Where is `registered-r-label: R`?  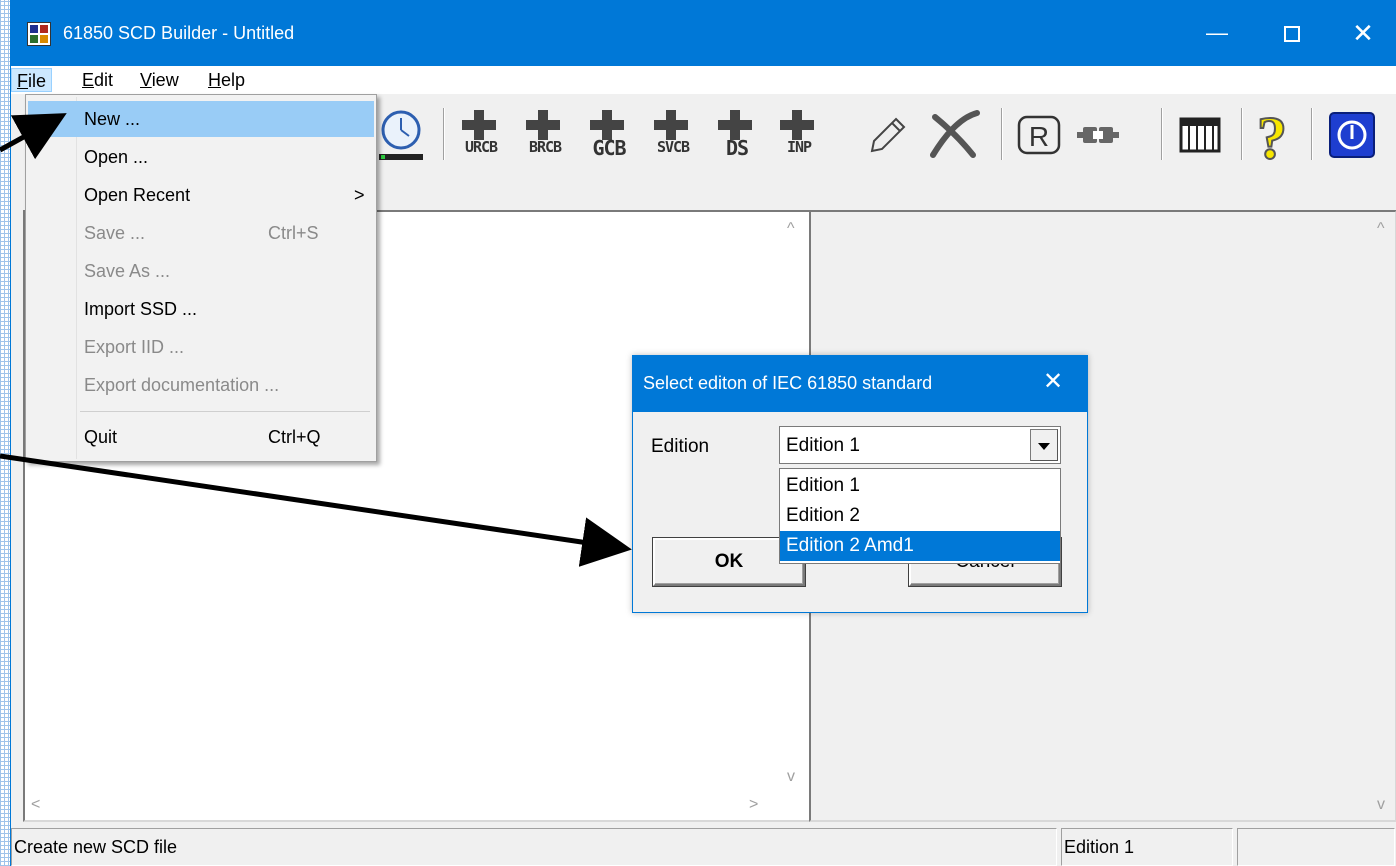 registered-r-label: R is located at coordinates (1039, 136).